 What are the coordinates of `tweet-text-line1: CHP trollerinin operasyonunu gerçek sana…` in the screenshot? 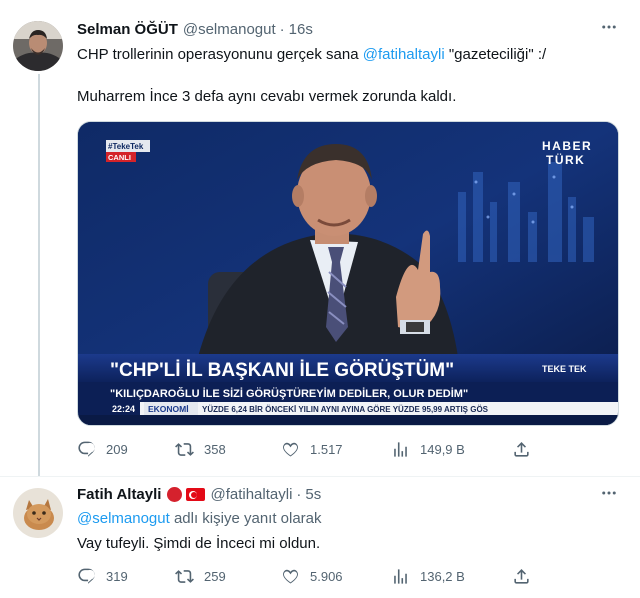 It's located at (311, 55).